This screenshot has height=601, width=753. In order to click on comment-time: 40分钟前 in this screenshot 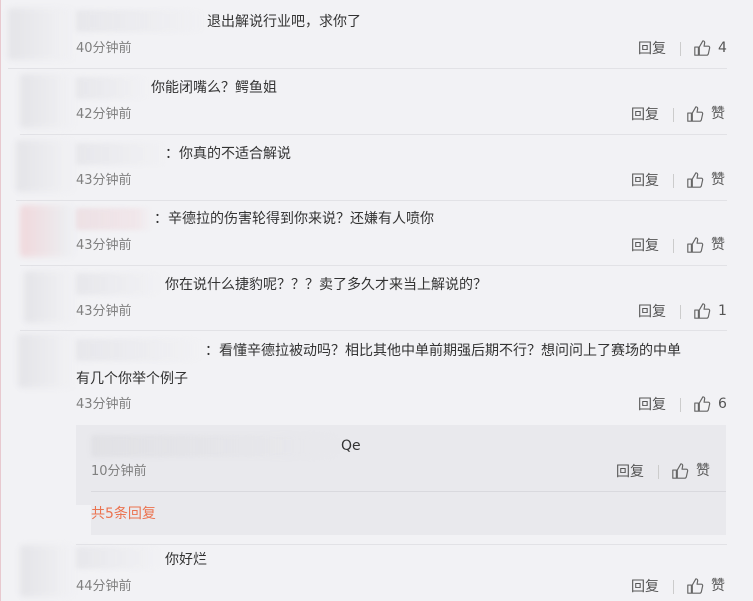, I will do `click(104, 48)`.